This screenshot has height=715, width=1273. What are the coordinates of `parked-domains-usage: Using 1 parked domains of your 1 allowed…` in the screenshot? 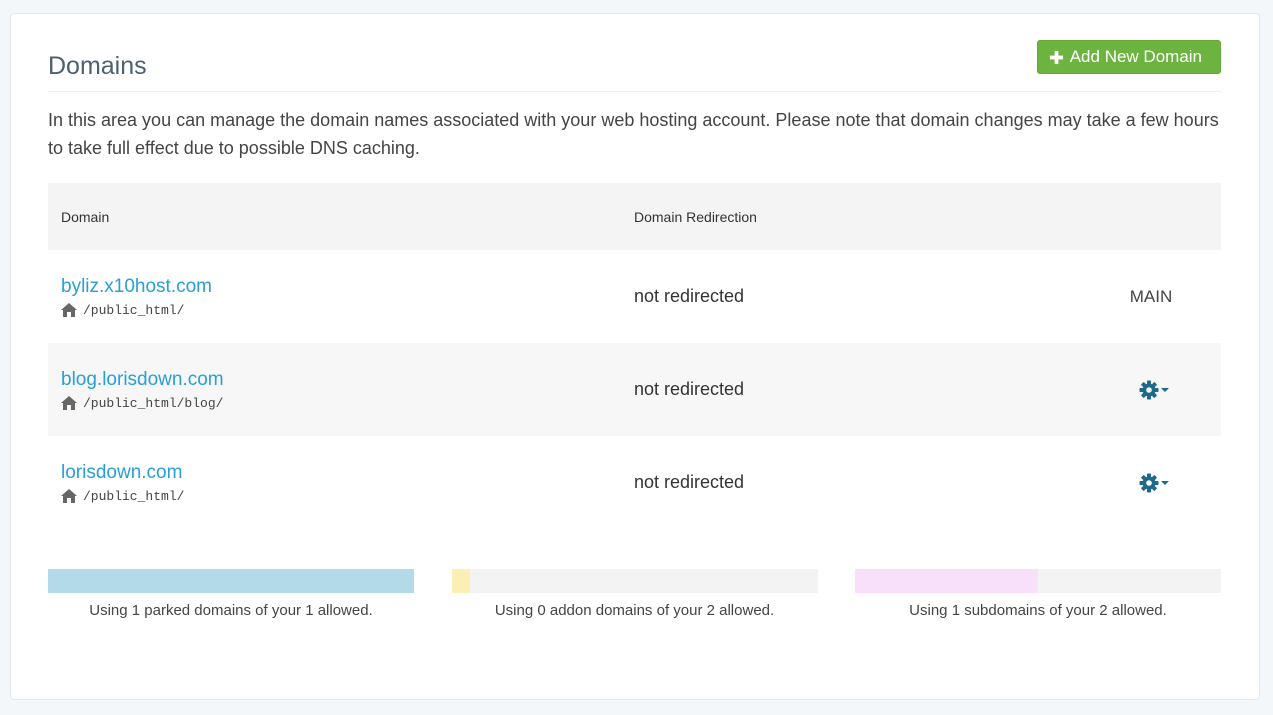 It's located at (231, 594).